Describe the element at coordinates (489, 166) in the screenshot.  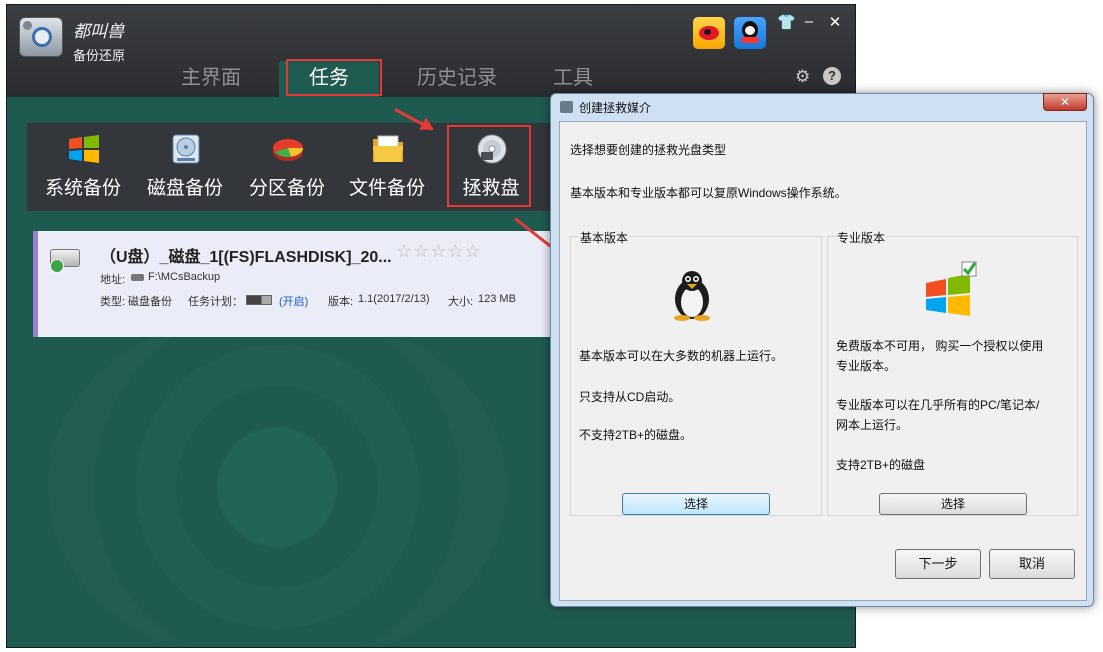
I see `rescue-disk-highlight` at that location.